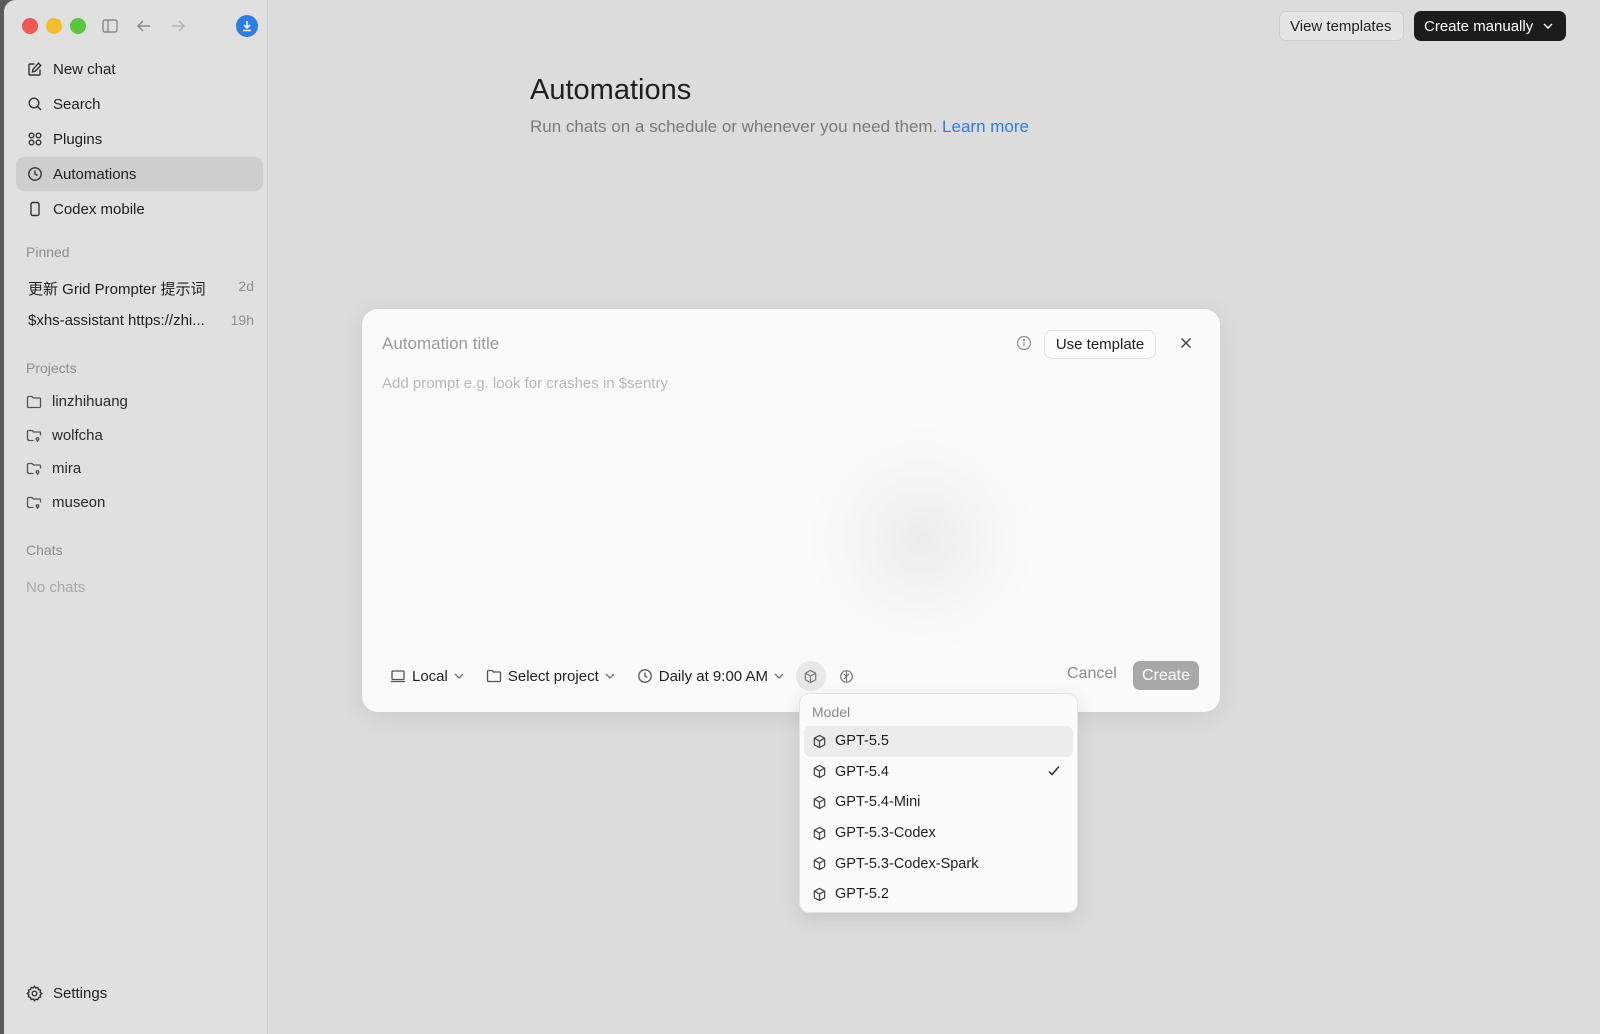 The height and width of the screenshot is (1034, 1600). I want to click on settings-button: Settings, so click(66, 993).